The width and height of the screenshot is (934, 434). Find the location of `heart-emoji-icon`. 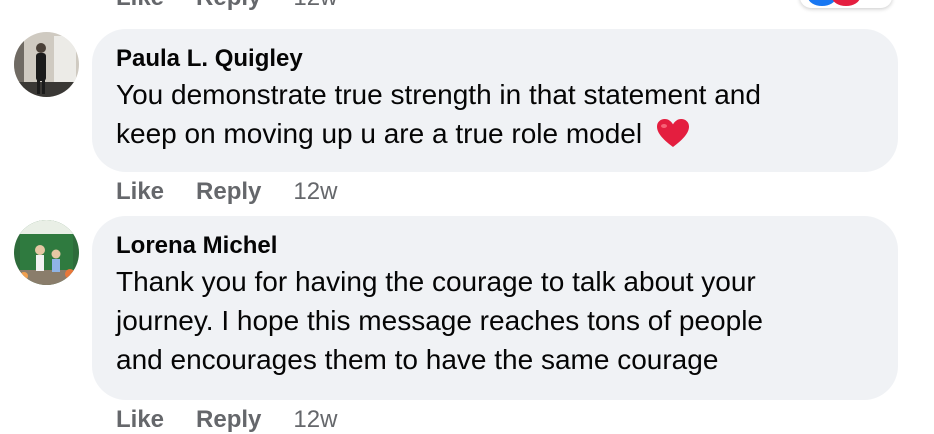

heart-emoji-icon is located at coordinates (673, 138).